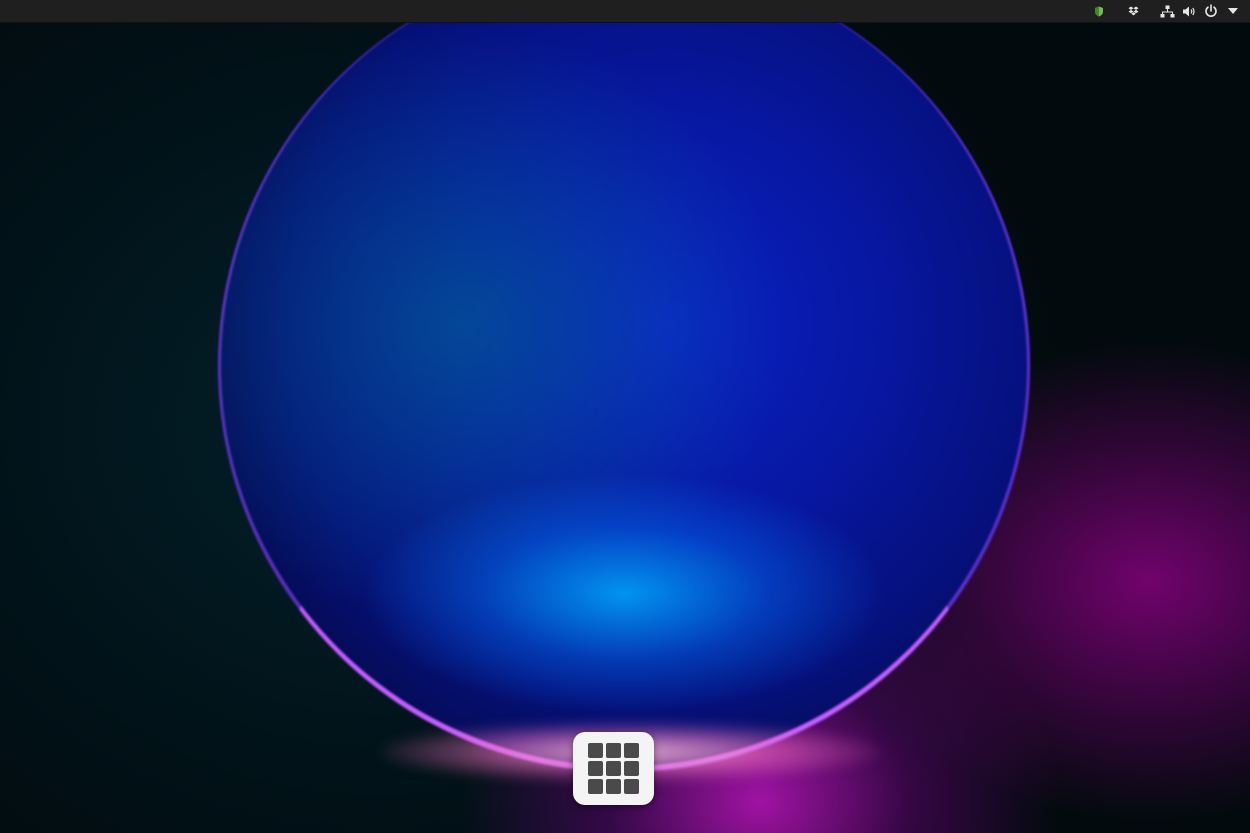 The image size is (1250, 833). I want to click on power-icon, so click(1211, 11).